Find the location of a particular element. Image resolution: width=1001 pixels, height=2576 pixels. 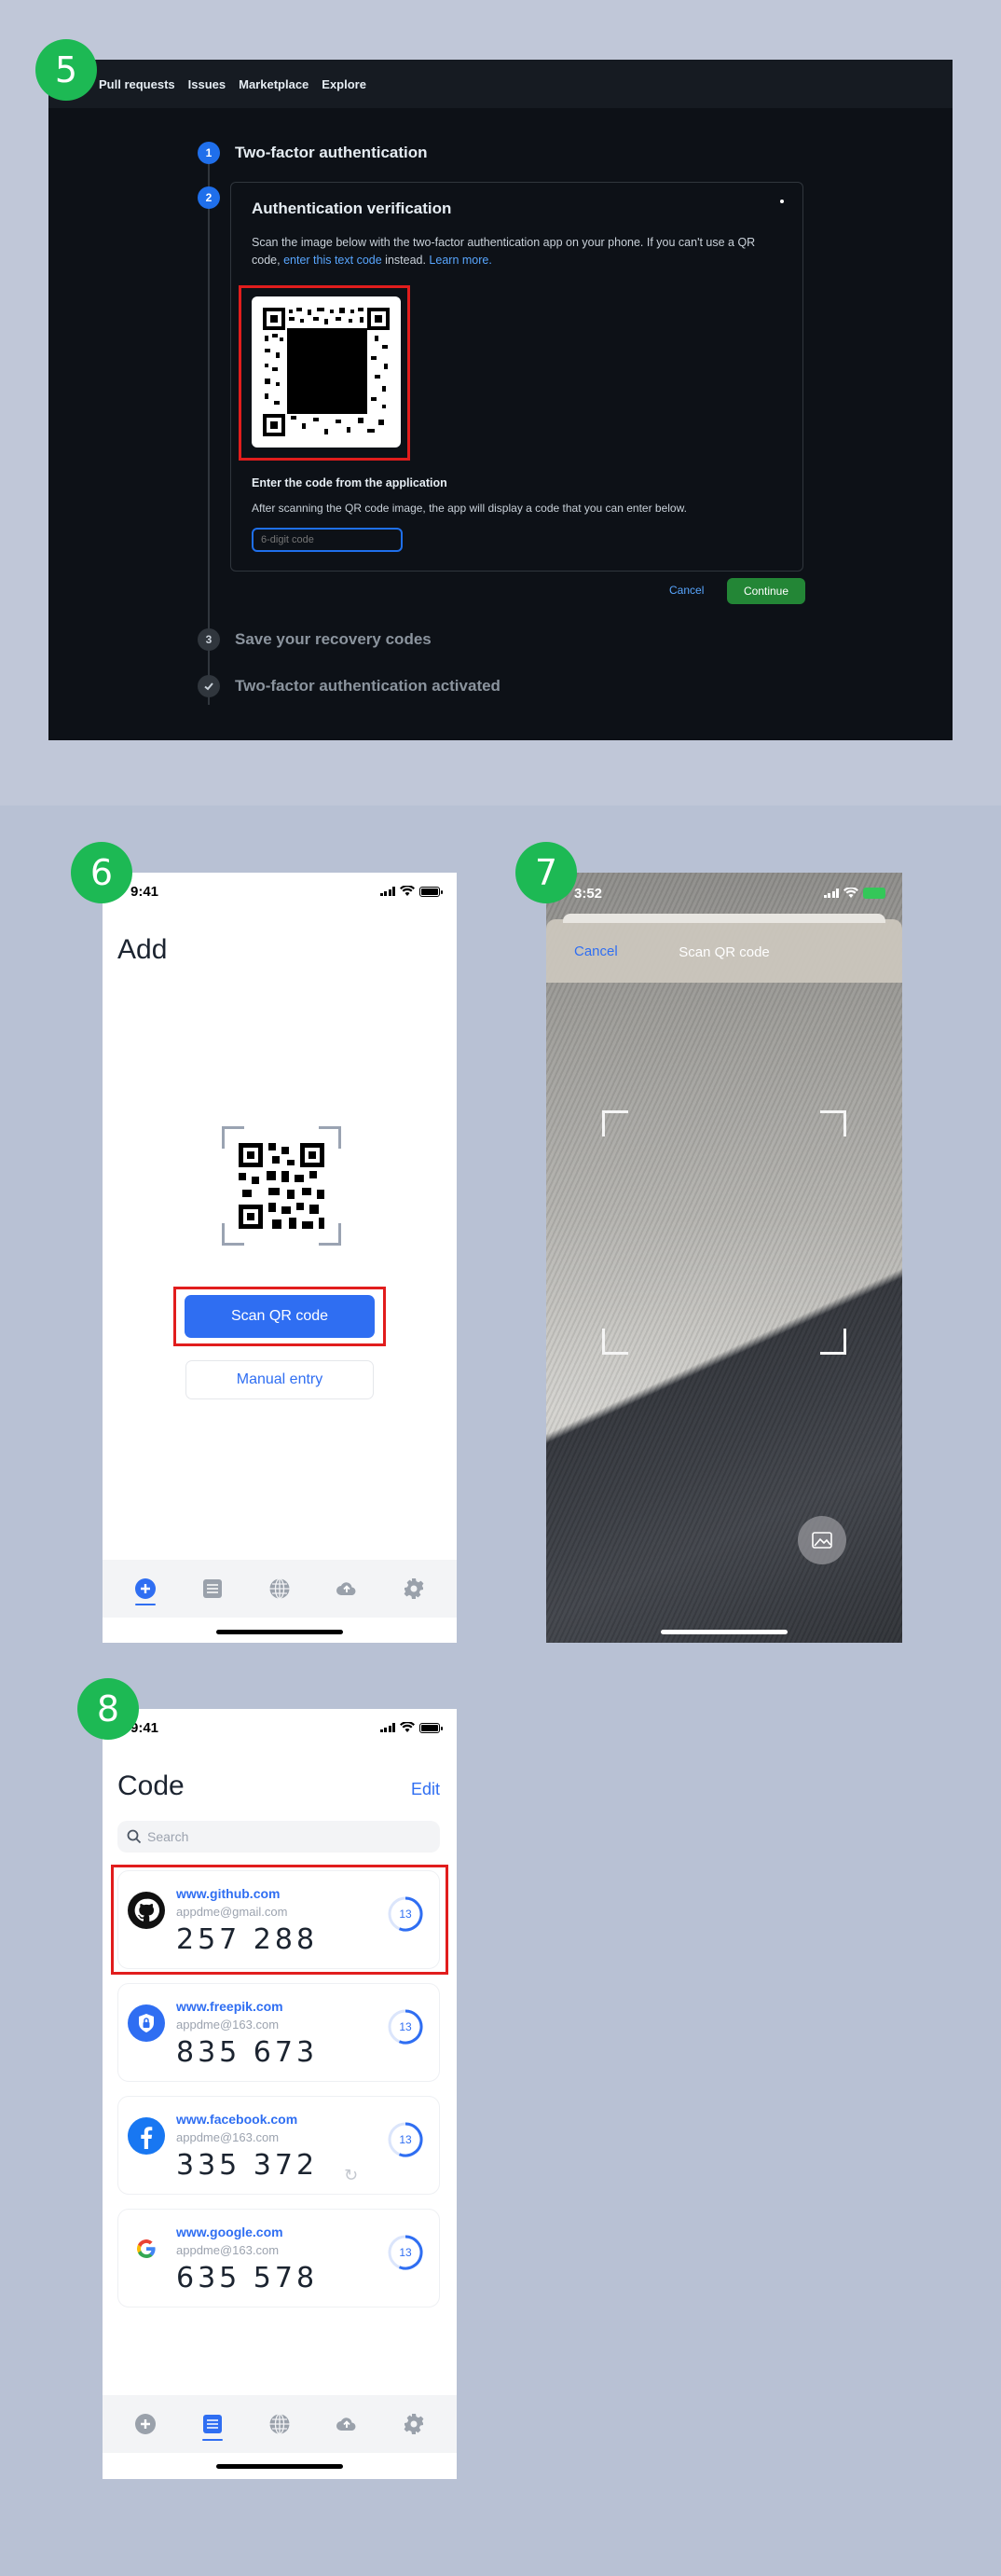

six-digit-code-input is located at coordinates (327, 540).